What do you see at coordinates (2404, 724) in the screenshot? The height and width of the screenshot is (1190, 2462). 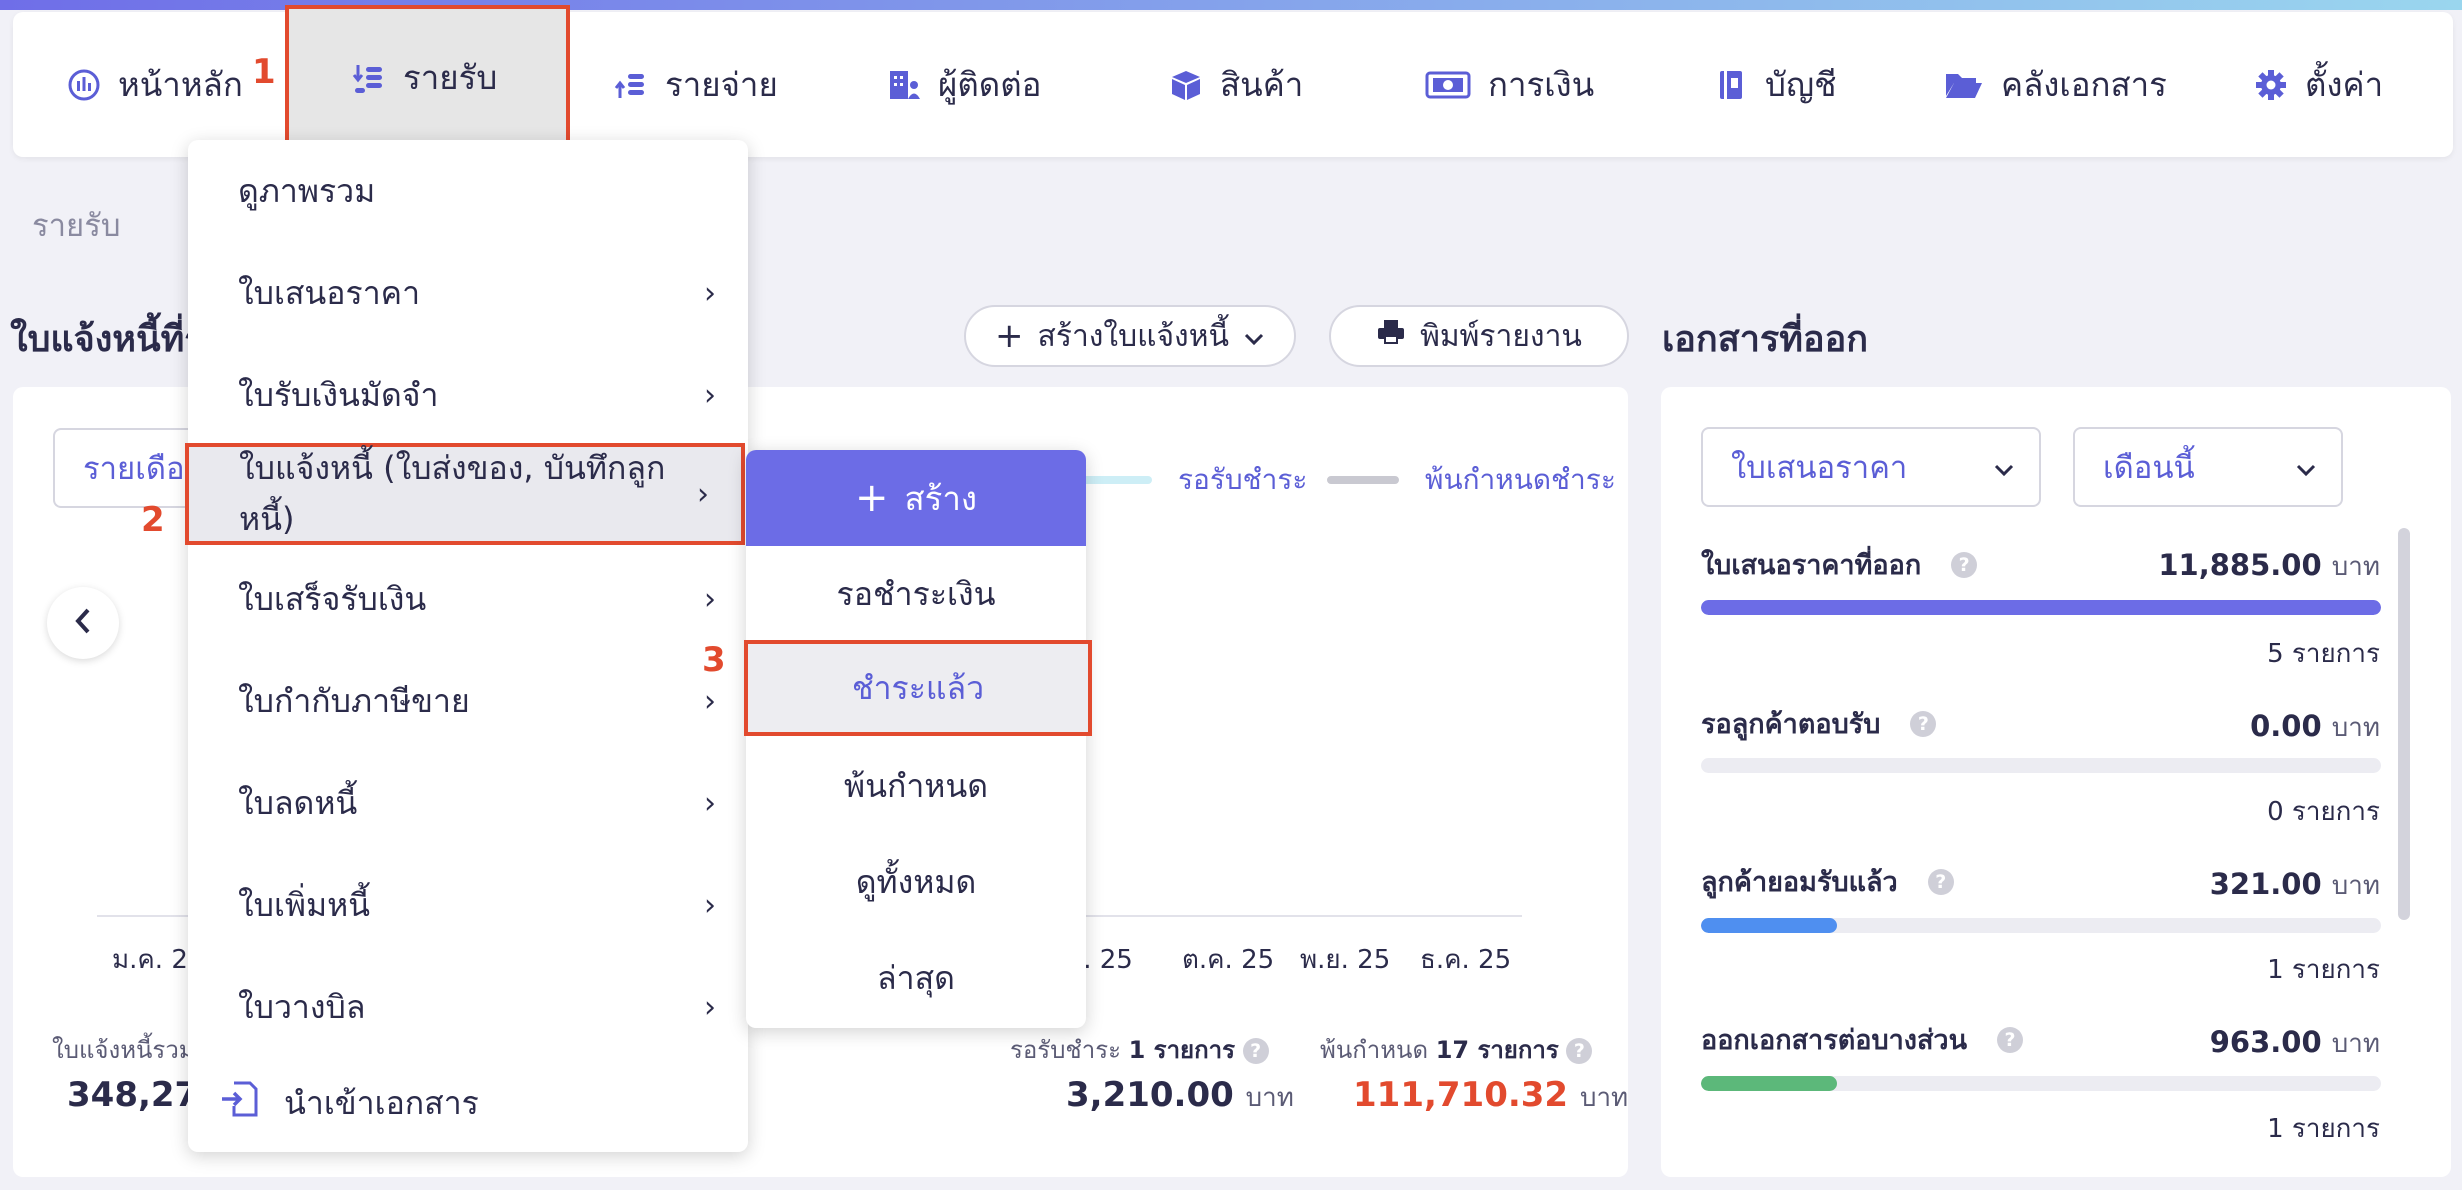 I see `issued-docs-scrollbar` at bounding box center [2404, 724].